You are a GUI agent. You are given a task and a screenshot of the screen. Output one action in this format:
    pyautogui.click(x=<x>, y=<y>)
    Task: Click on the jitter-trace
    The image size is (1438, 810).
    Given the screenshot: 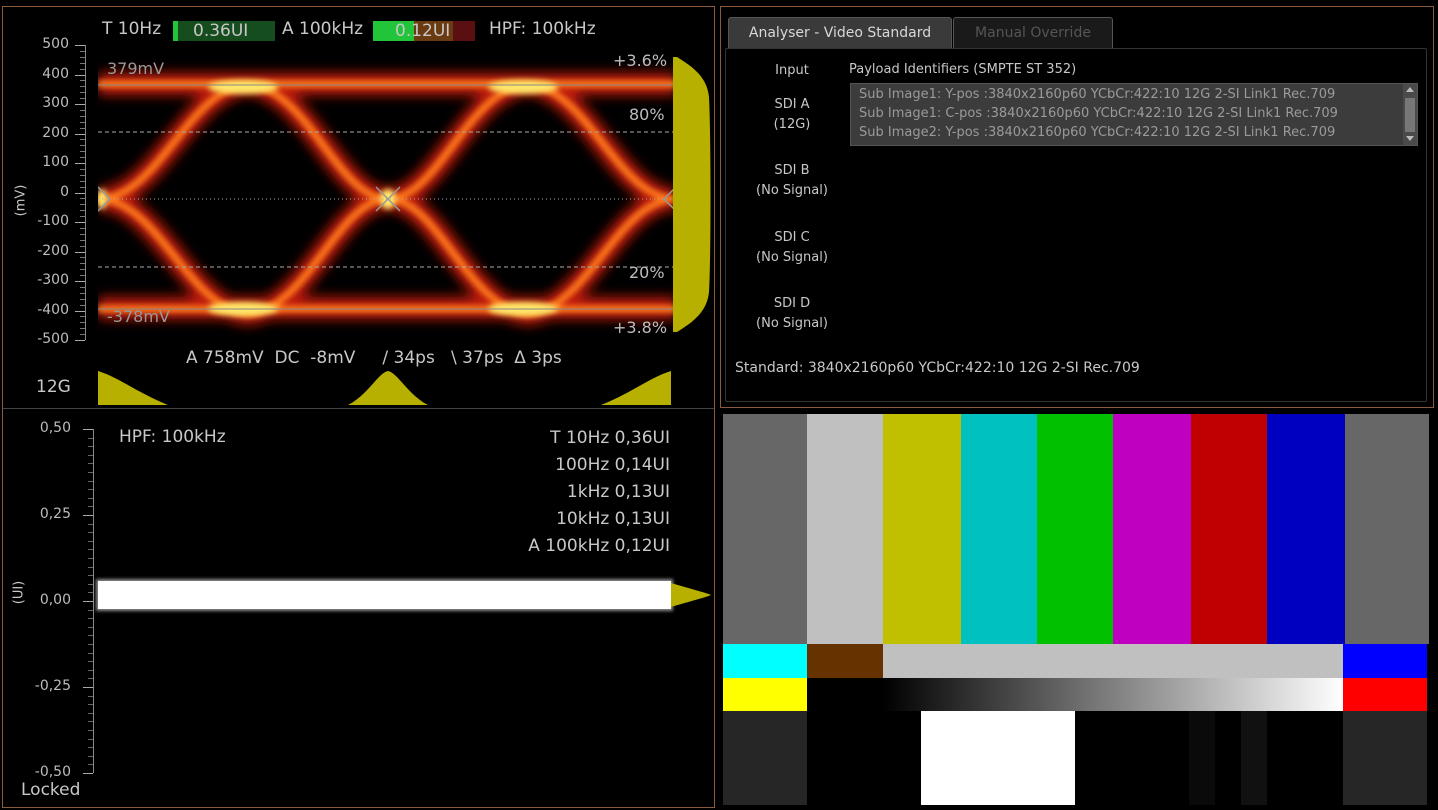 What is the action you would take?
    pyautogui.click(x=384, y=595)
    